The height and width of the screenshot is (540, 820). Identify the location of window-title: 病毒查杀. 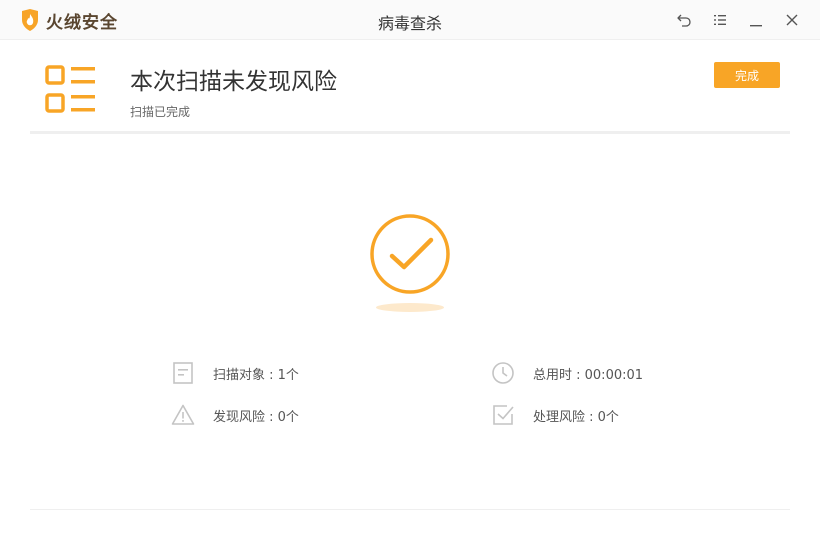
(409, 23).